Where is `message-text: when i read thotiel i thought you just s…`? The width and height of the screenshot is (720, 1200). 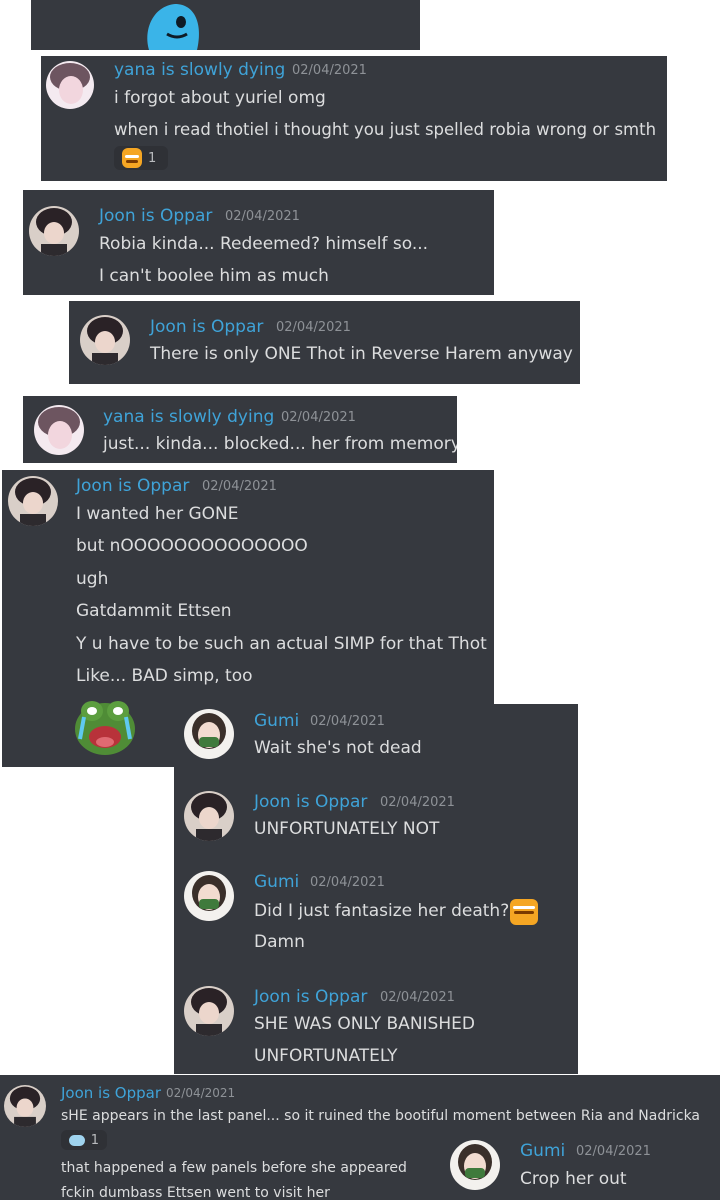 message-text: when i read thotiel i thought you just s… is located at coordinates (385, 129).